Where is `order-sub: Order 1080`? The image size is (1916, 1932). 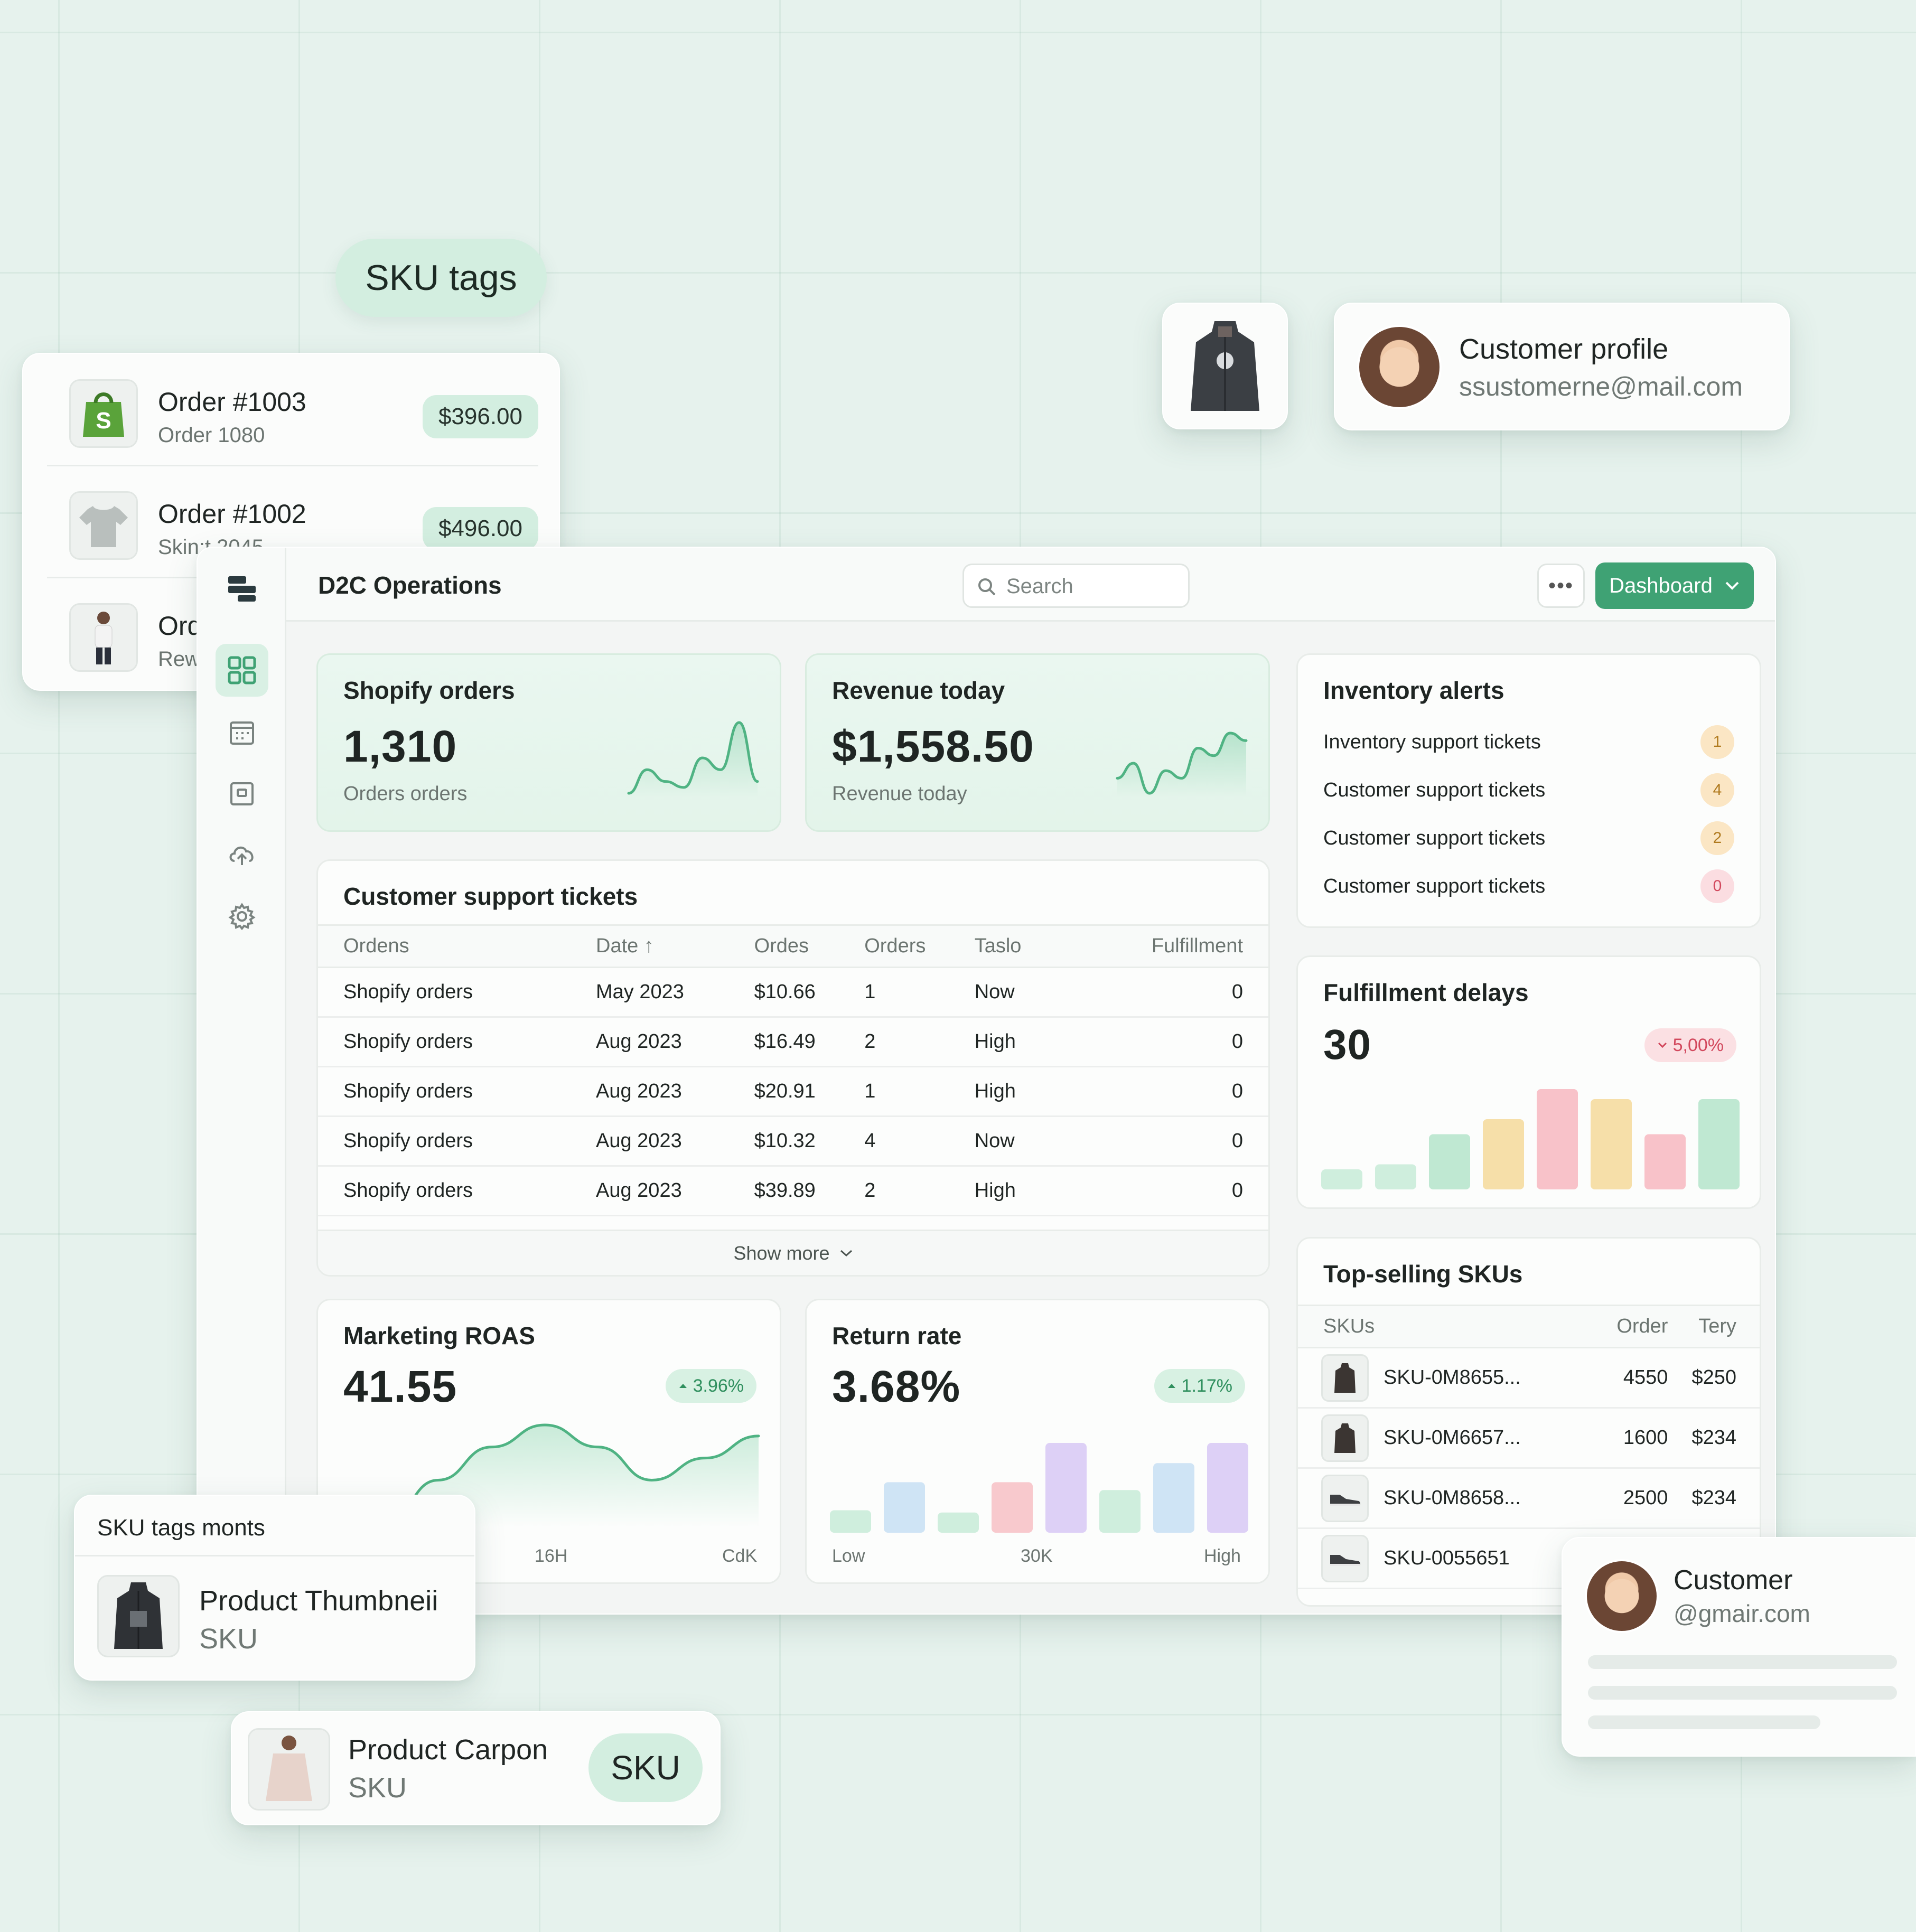
order-sub: Order 1080 is located at coordinates (211, 436).